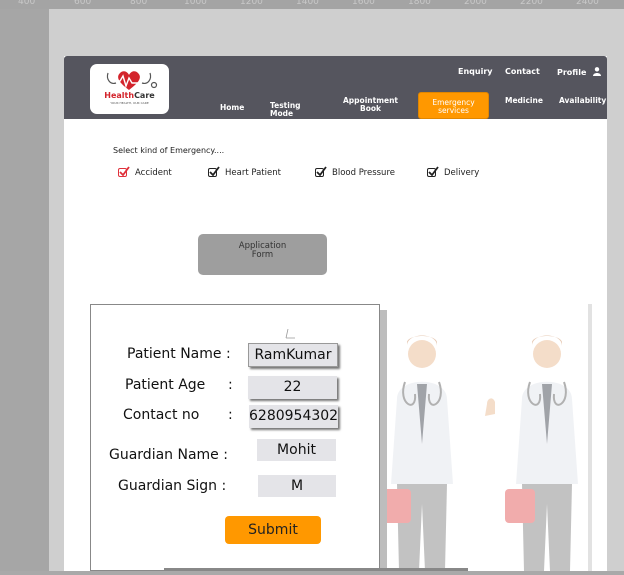 The width and height of the screenshot is (624, 575). Describe the element at coordinates (179, 354) in the screenshot. I see `patient-name-label: Patient Name :` at that location.